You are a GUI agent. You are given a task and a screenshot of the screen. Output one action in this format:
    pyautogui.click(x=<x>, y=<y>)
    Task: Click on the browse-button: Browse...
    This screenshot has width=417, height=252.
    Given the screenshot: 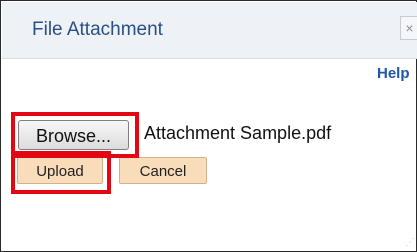 What is the action you would take?
    pyautogui.click(x=73, y=135)
    